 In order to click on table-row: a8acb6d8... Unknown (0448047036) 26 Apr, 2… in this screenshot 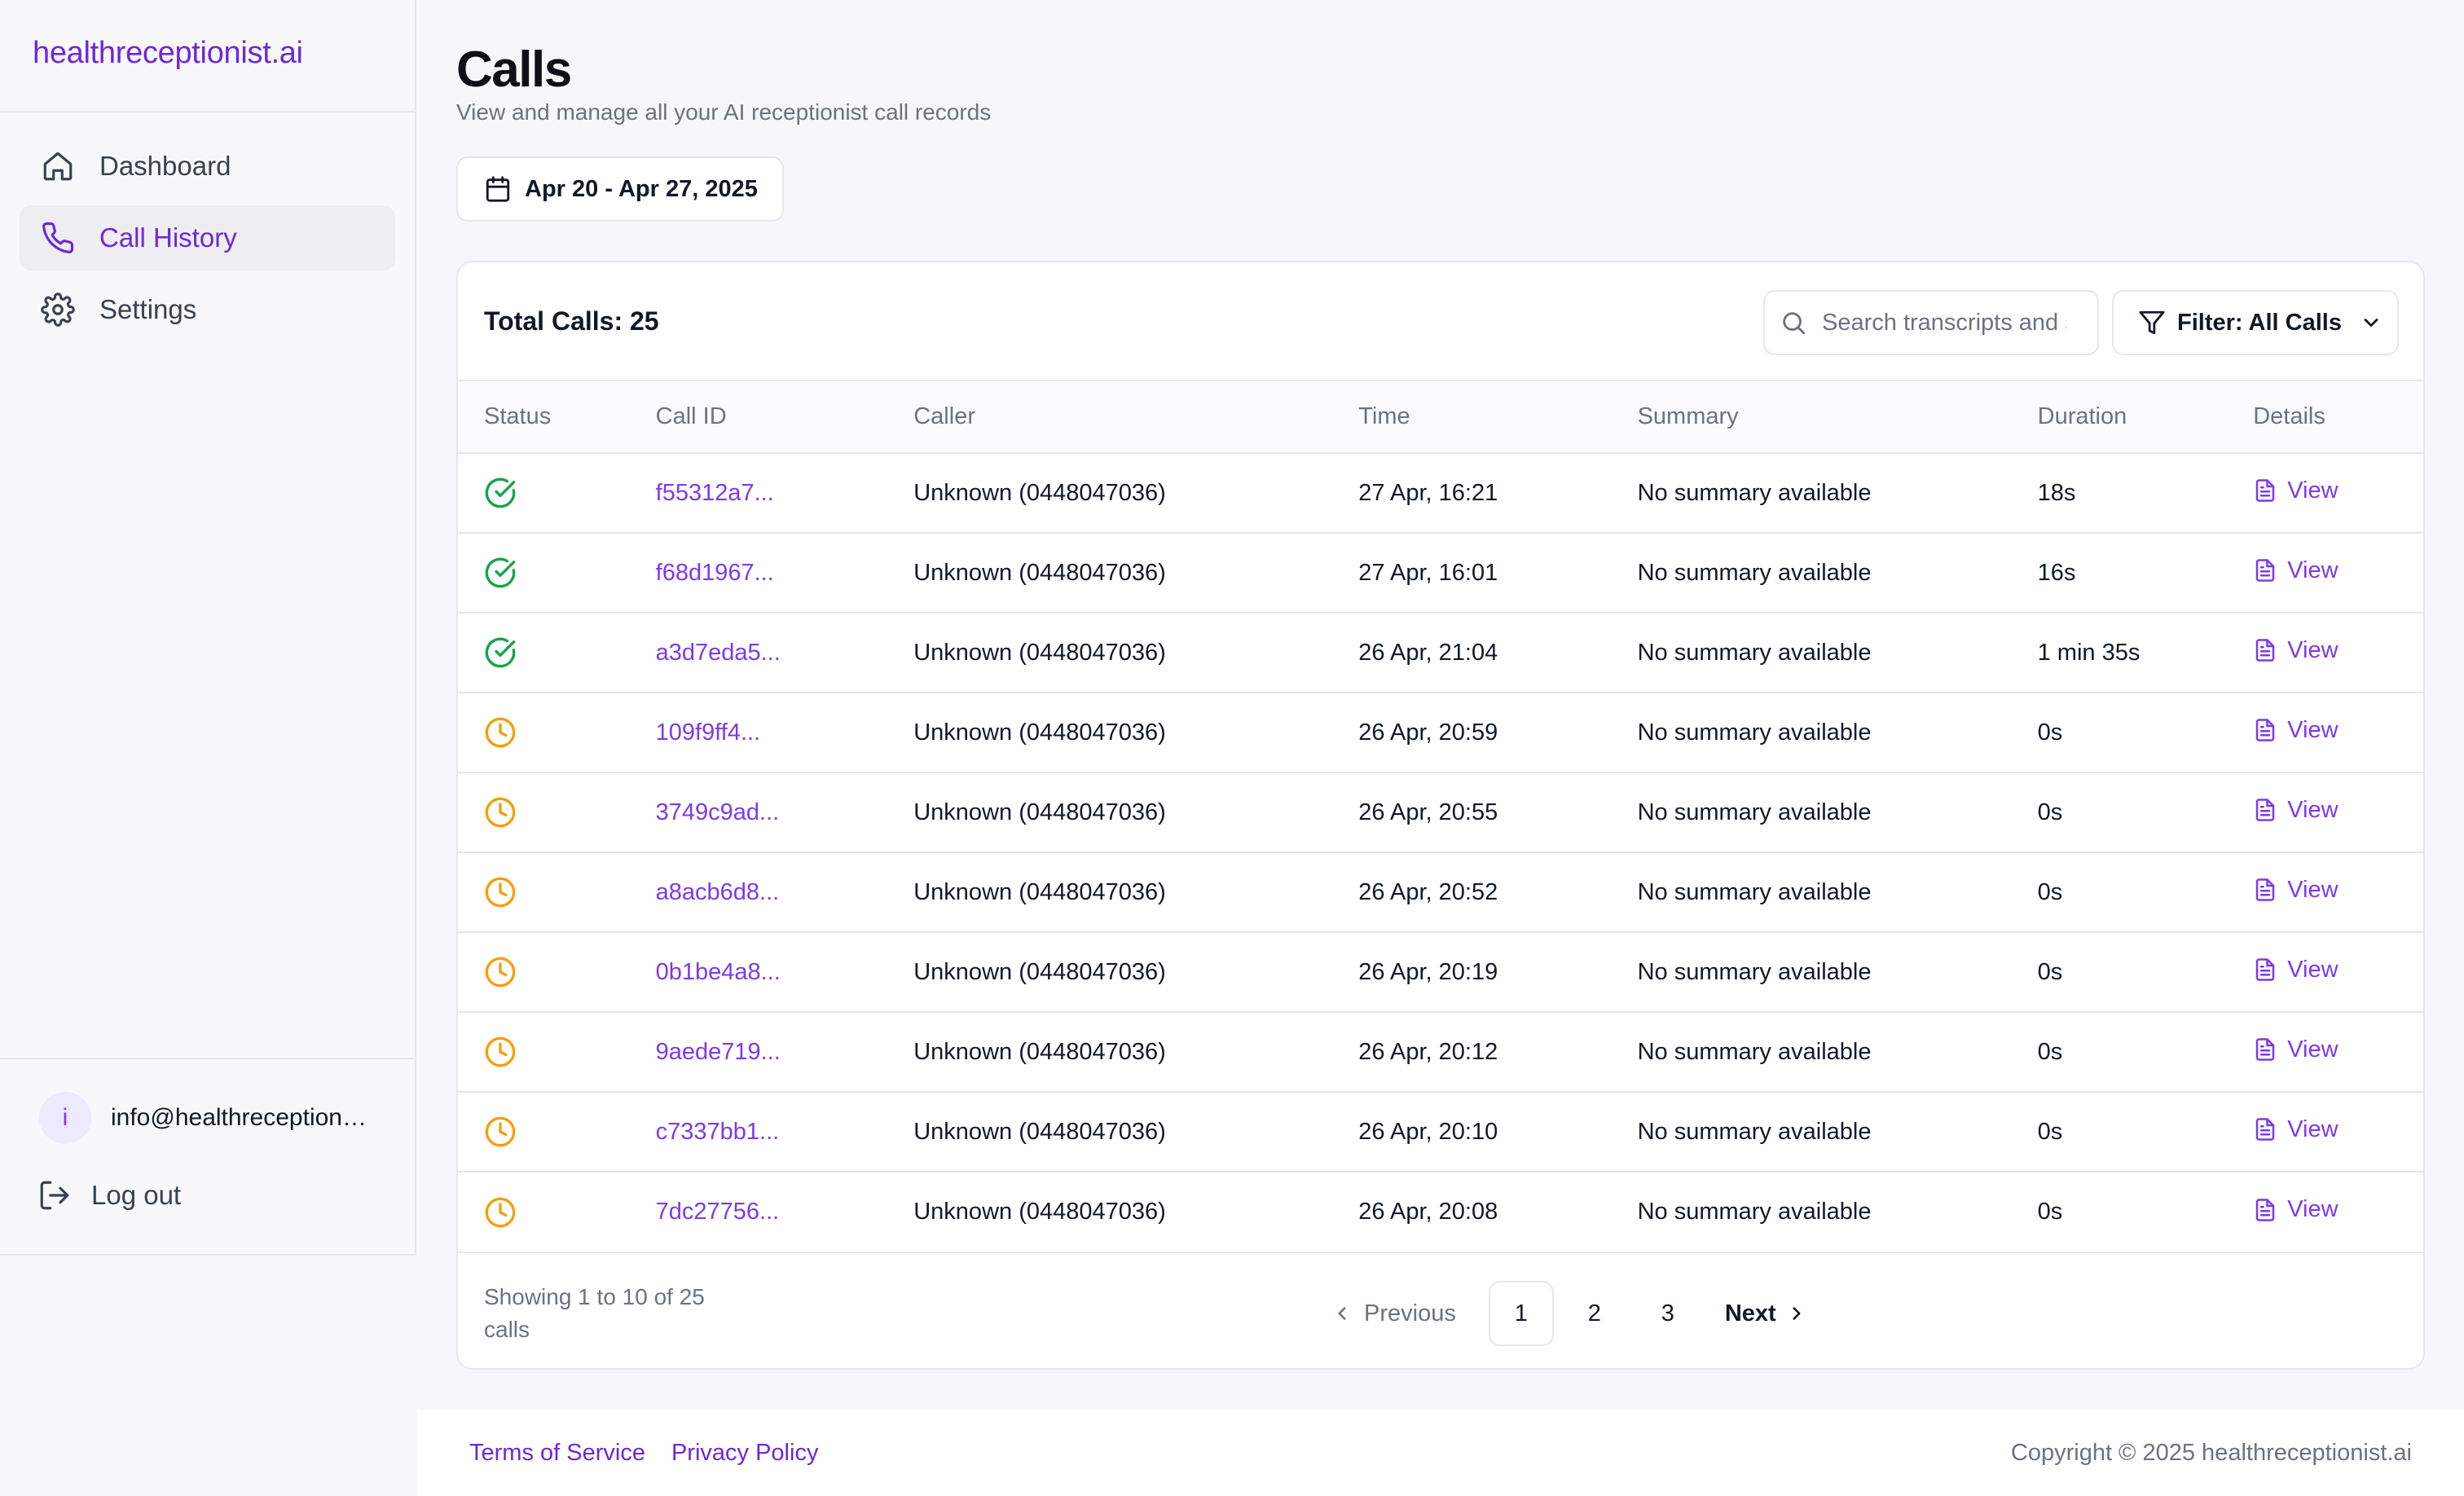, I will do `click(1440, 892)`.